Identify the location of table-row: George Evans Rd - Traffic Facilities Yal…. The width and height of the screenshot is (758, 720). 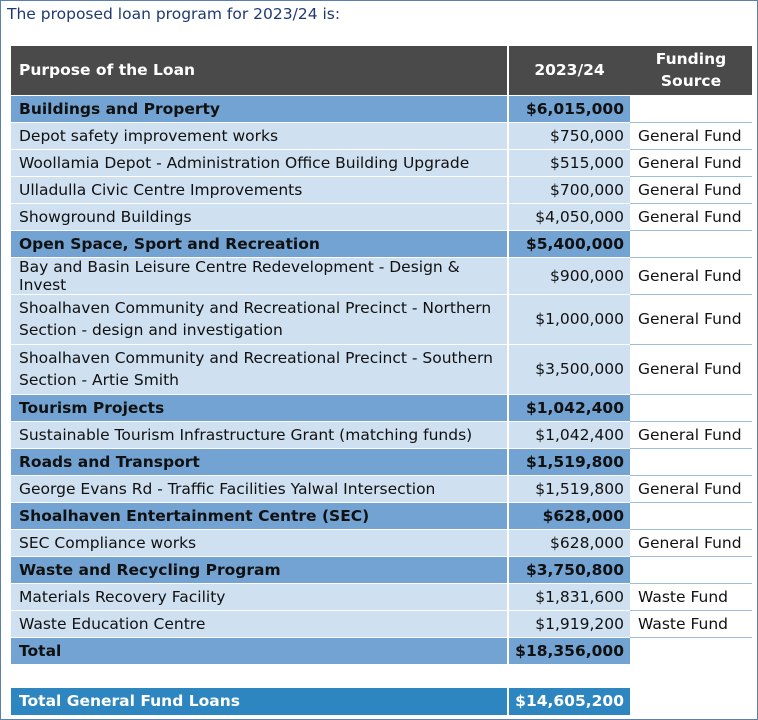
(381, 489).